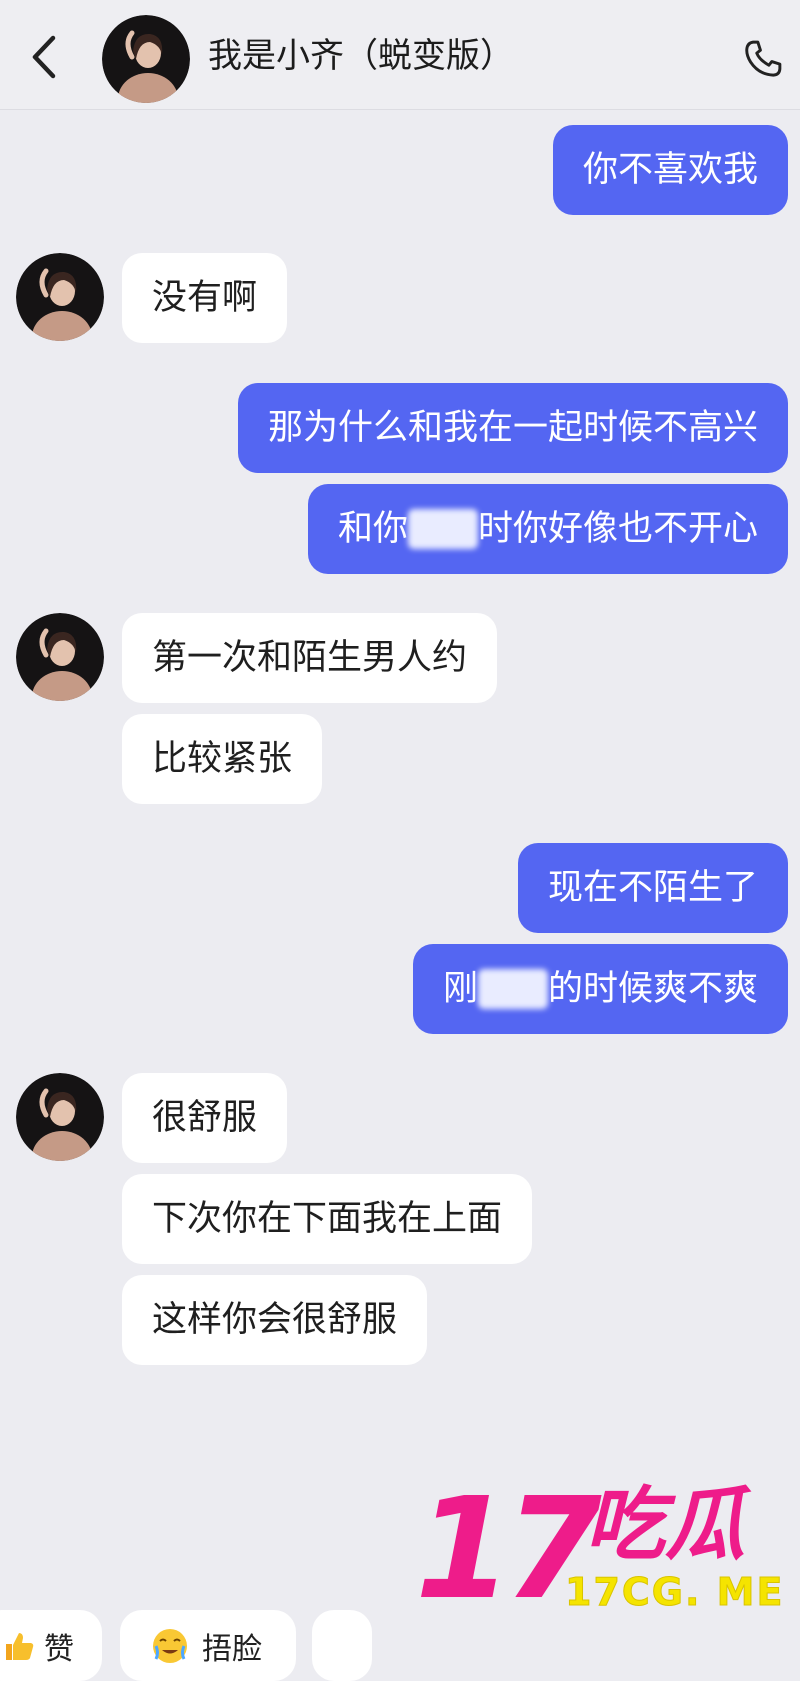 The height and width of the screenshot is (1681, 800). What do you see at coordinates (372, 529) in the screenshot?
I see `message-text-prefix: 和你` at bounding box center [372, 529].